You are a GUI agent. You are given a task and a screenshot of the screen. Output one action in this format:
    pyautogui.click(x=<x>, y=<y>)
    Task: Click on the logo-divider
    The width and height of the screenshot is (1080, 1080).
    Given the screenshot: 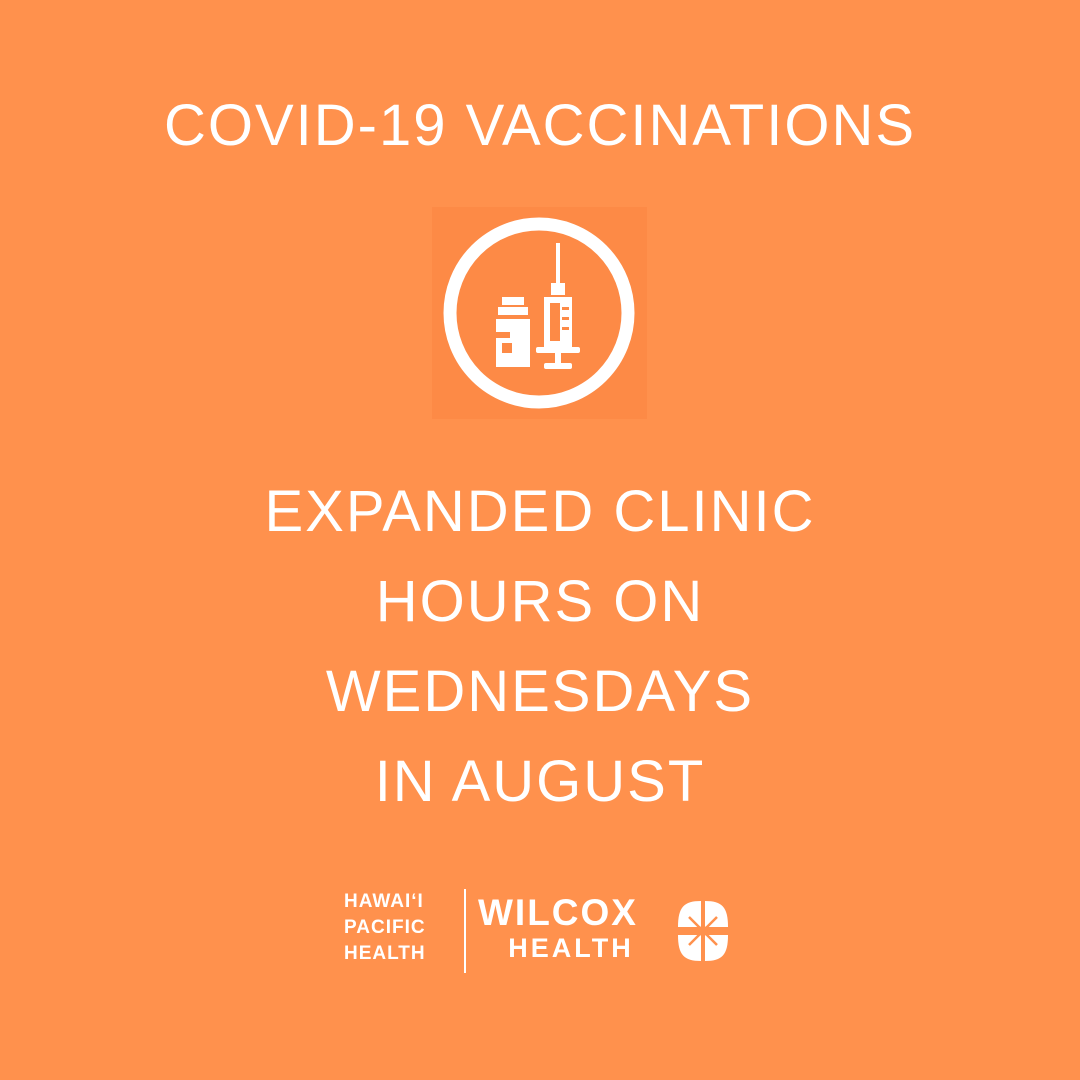 What is the action you would take?
    pyautogui.click(x=465, y=931)
    